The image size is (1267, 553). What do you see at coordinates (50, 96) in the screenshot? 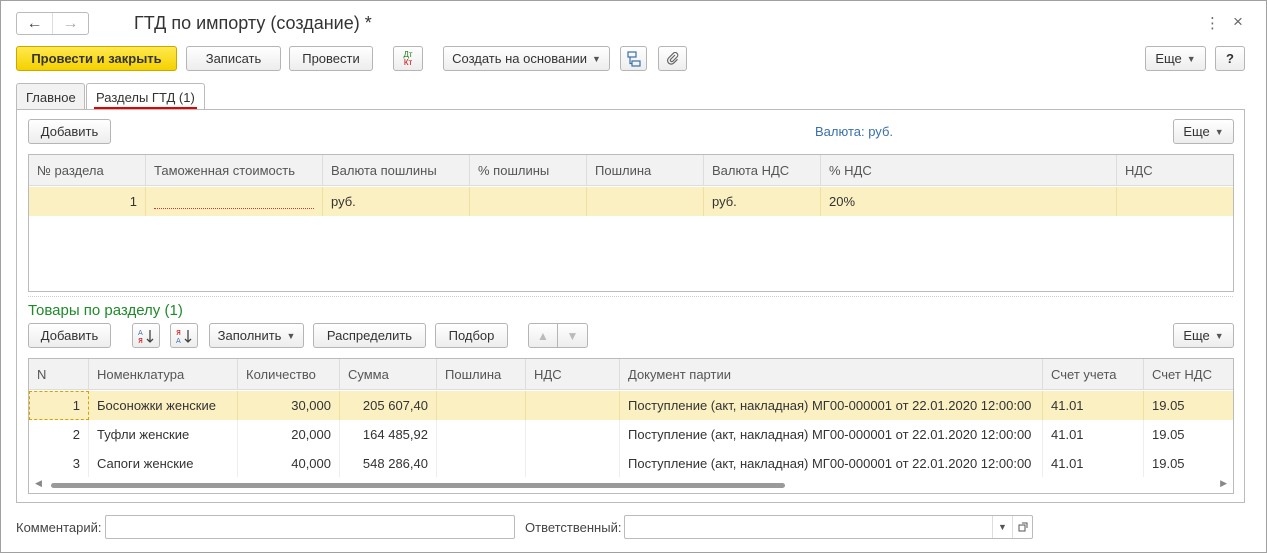
I see `tab-main: Главное` at bounding box center [50, 96].